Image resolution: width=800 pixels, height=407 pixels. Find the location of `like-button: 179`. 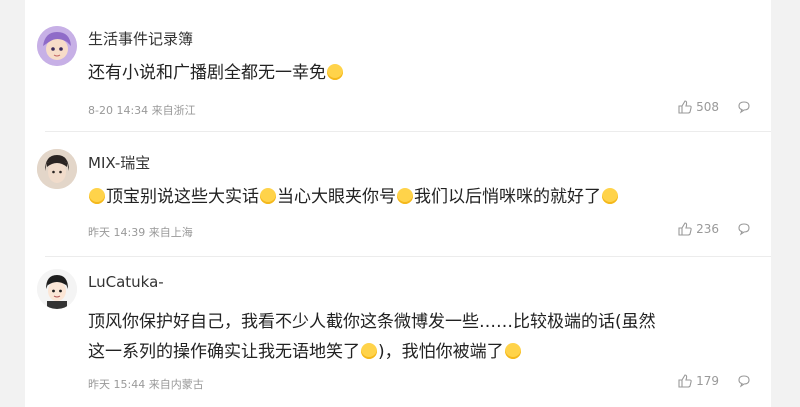

like-button: 179 is located at coordinates (698, 381).